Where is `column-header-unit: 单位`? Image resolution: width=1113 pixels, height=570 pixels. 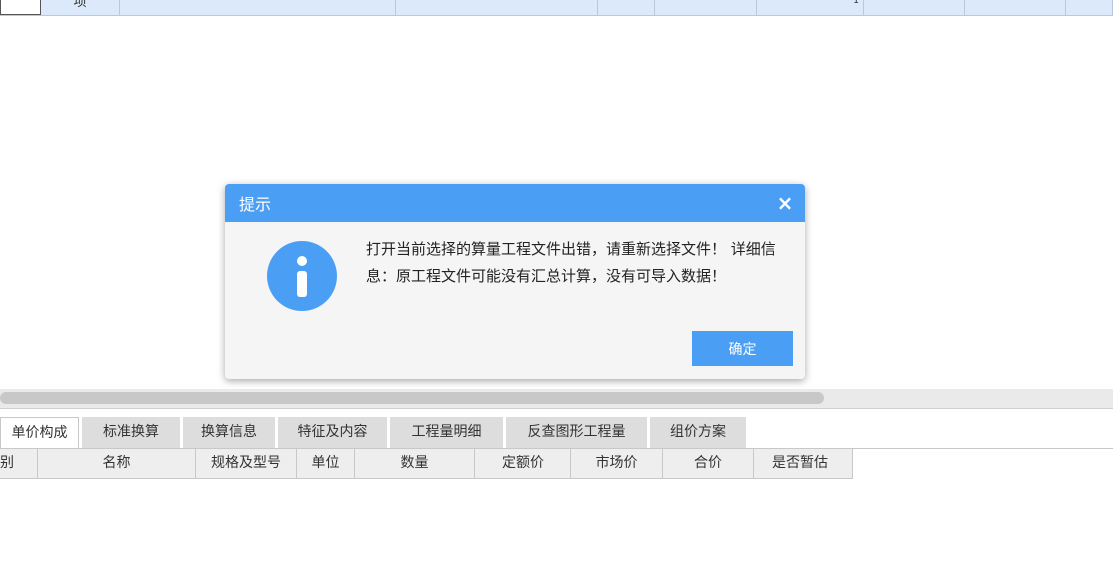
column-header-unit: 单位 is located at coordinates (326, 463).